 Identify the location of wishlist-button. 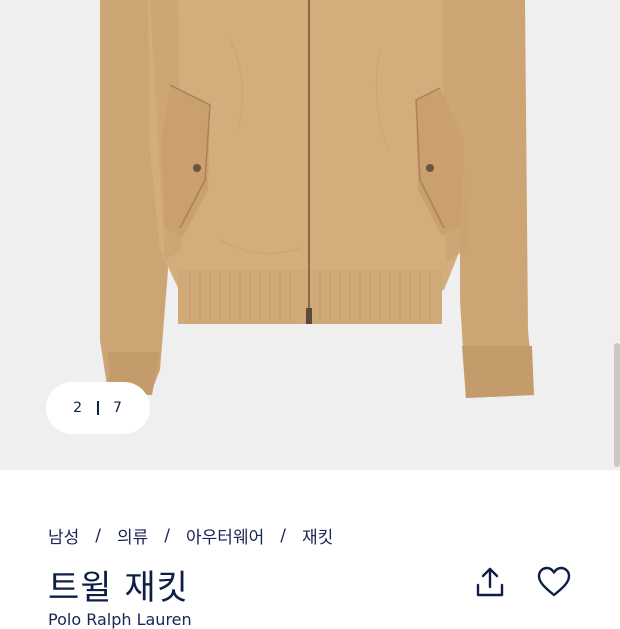
(554, 582).